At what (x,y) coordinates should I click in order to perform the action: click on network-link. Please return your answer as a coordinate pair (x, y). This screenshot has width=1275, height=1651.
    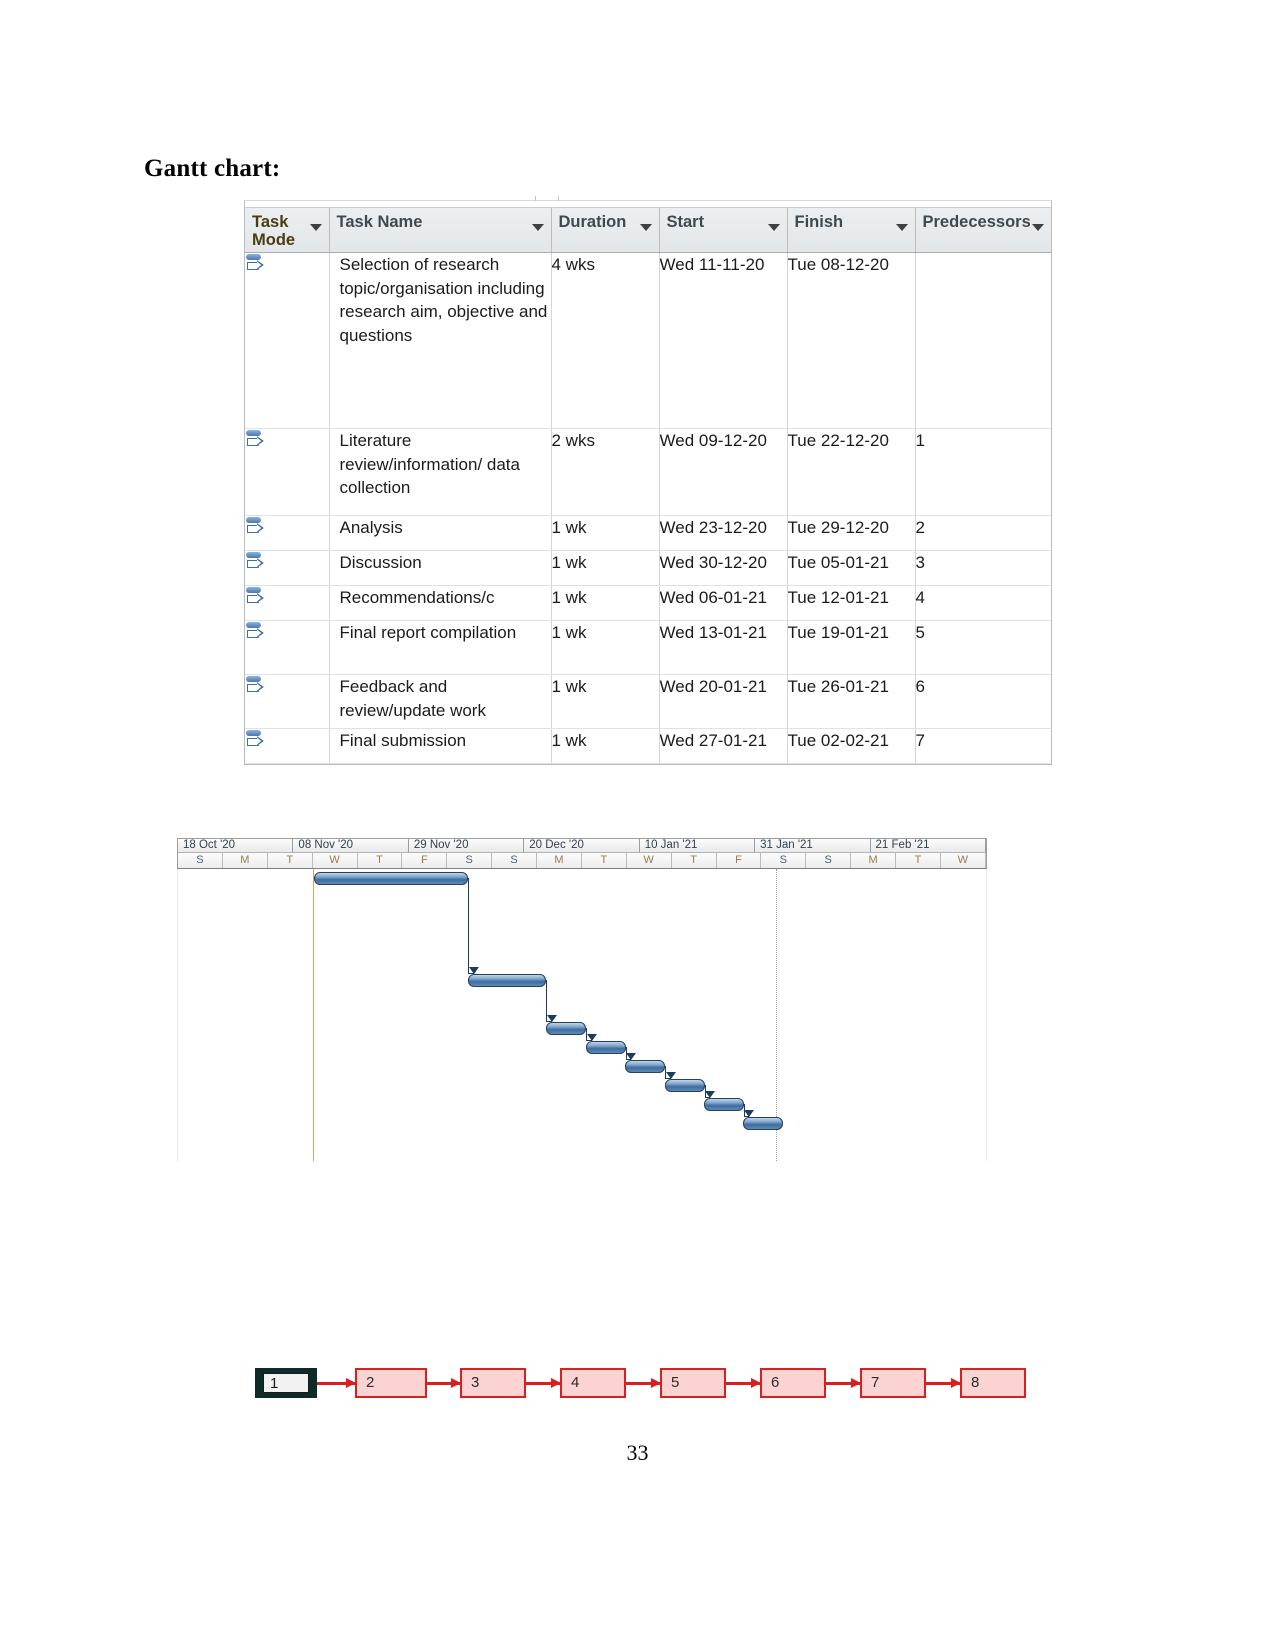
    Looking at the image, I should click on (943, 1383).